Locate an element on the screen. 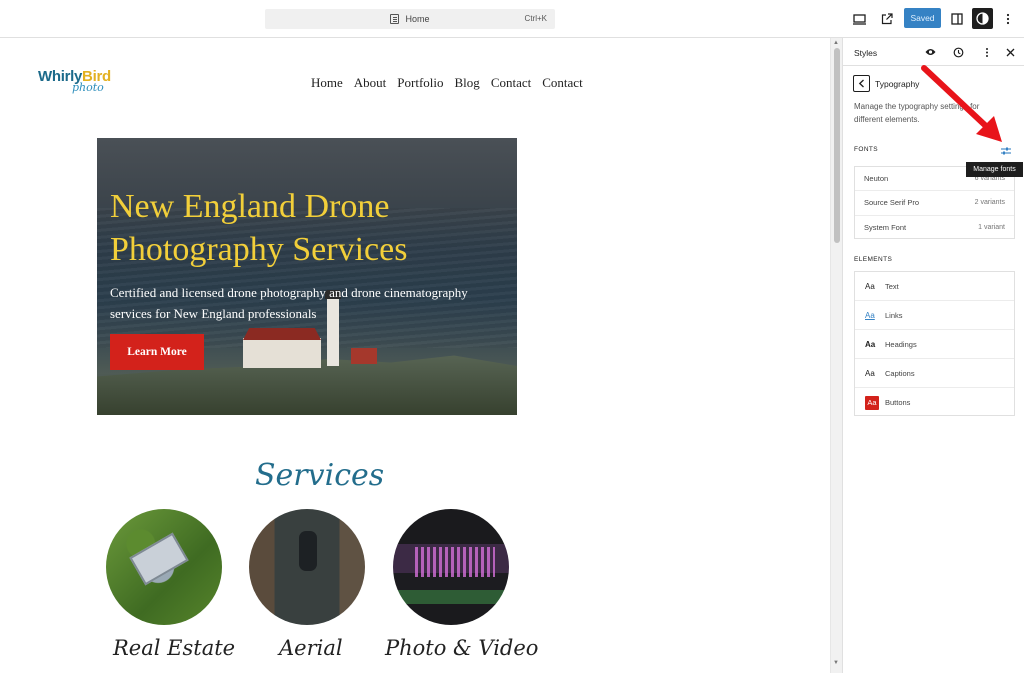 The width and height of the screenshot is (1024, 673). element-label: Text is located at coordinates (892, 286).